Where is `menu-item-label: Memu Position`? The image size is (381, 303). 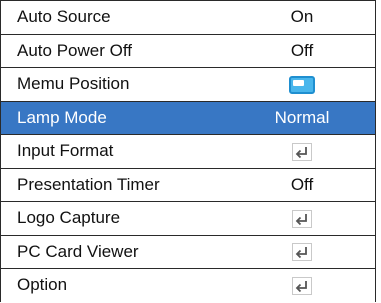
menu-item-label: Memu Position is located at coordinates (73, 84).